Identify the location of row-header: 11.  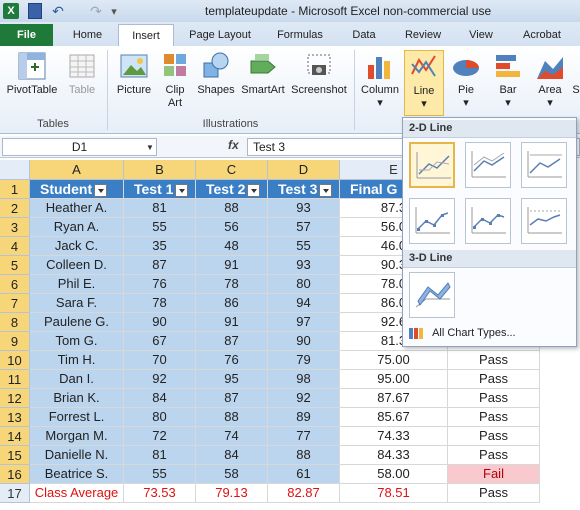
(15, 379).